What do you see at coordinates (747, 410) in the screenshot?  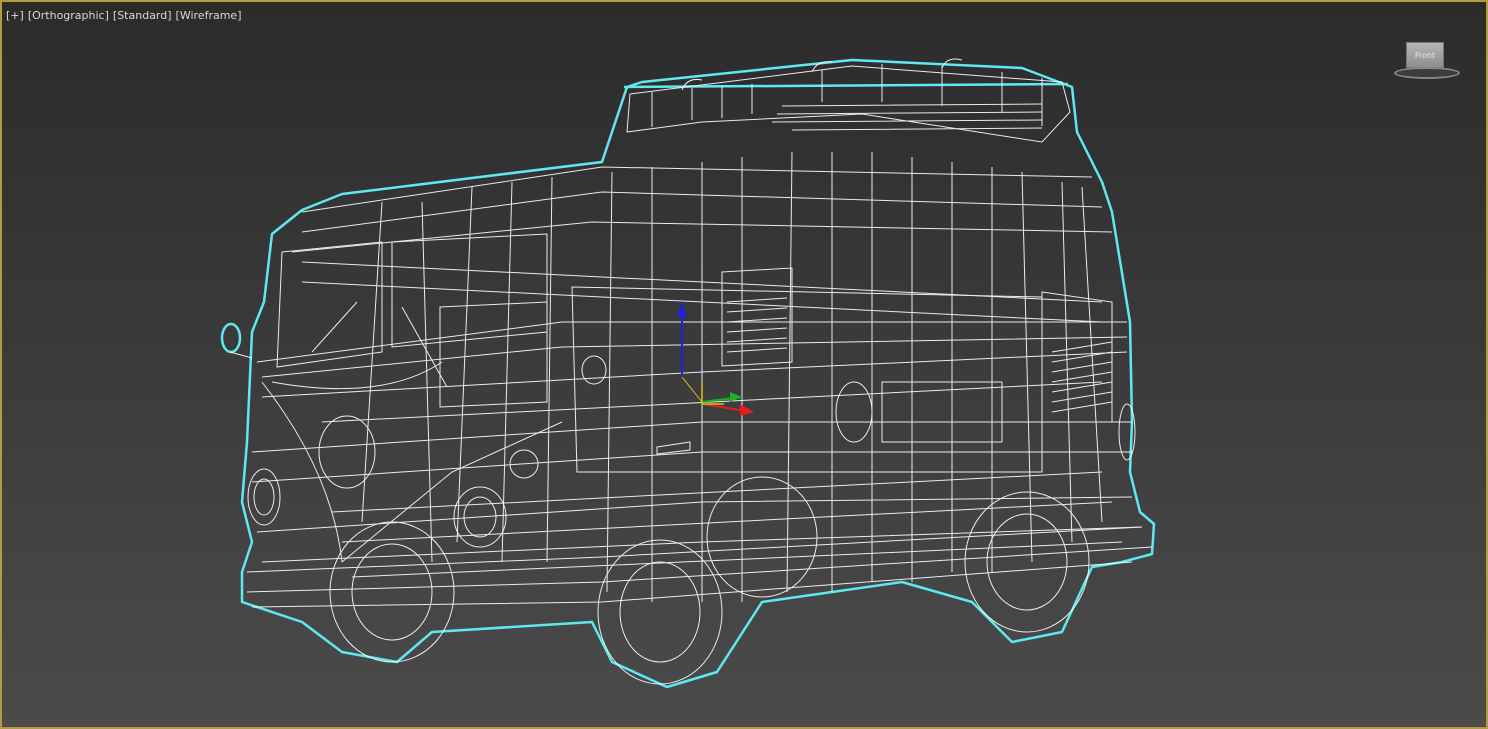 I see `gizmo-x-arrow` at bounding box center [747, 410].